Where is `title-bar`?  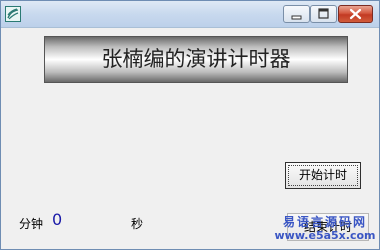
title-bar is located at coordinates (190, 14).